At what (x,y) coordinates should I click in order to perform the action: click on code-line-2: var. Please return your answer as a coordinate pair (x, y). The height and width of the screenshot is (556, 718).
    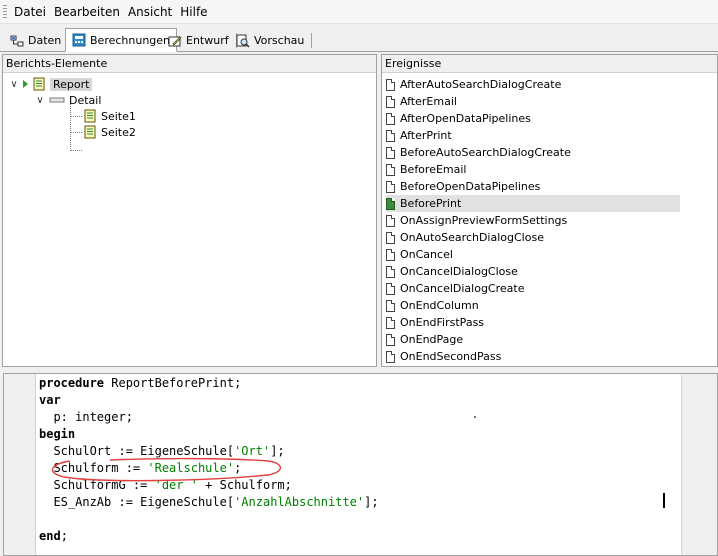
    Looking at the image, I should click on (50, 400).